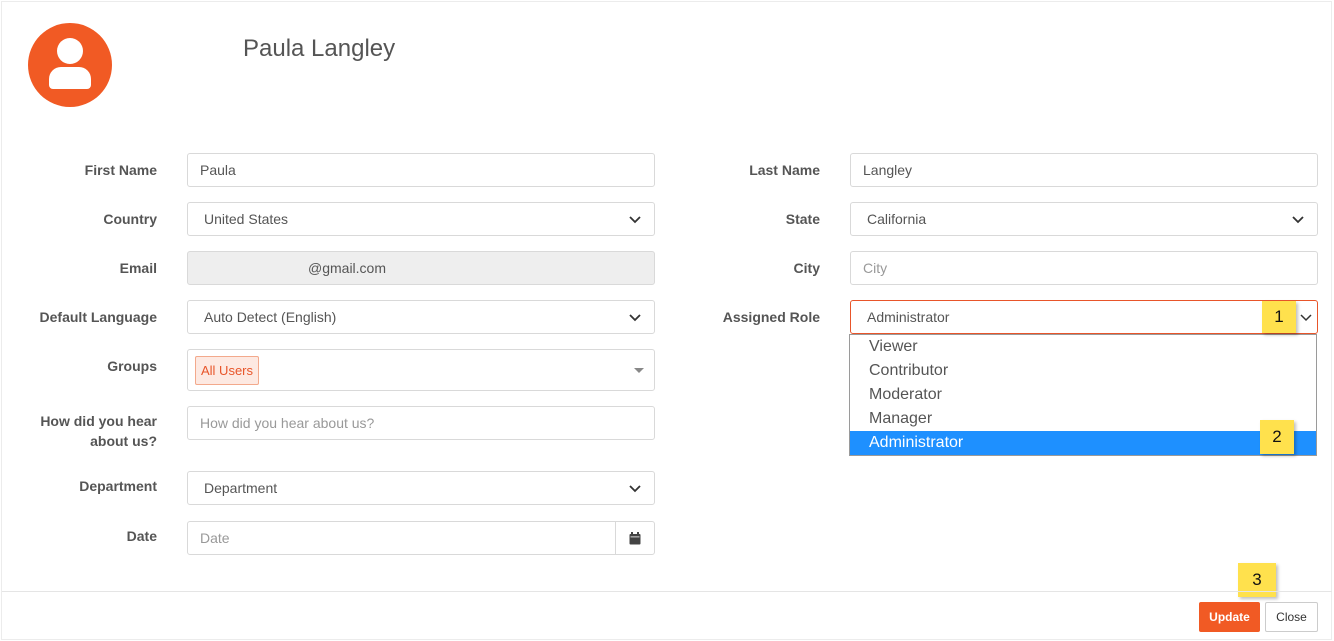 Image resolution: width=1334 pixels, height=641 pixels. I want to click on state-label: State, so click(802, 219).